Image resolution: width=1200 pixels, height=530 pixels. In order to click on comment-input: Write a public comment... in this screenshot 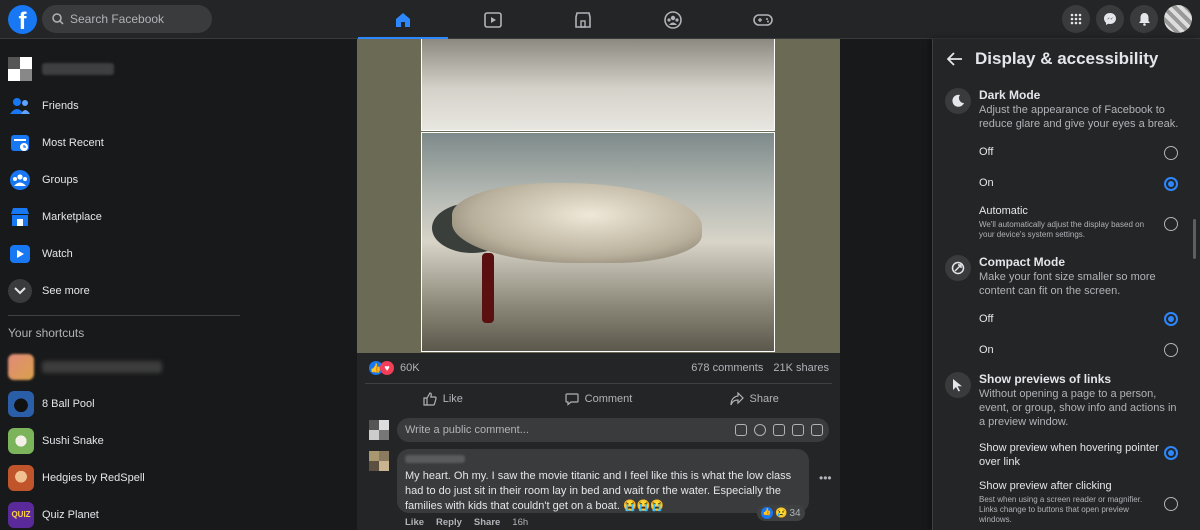, I will do `click(613, 430)`.